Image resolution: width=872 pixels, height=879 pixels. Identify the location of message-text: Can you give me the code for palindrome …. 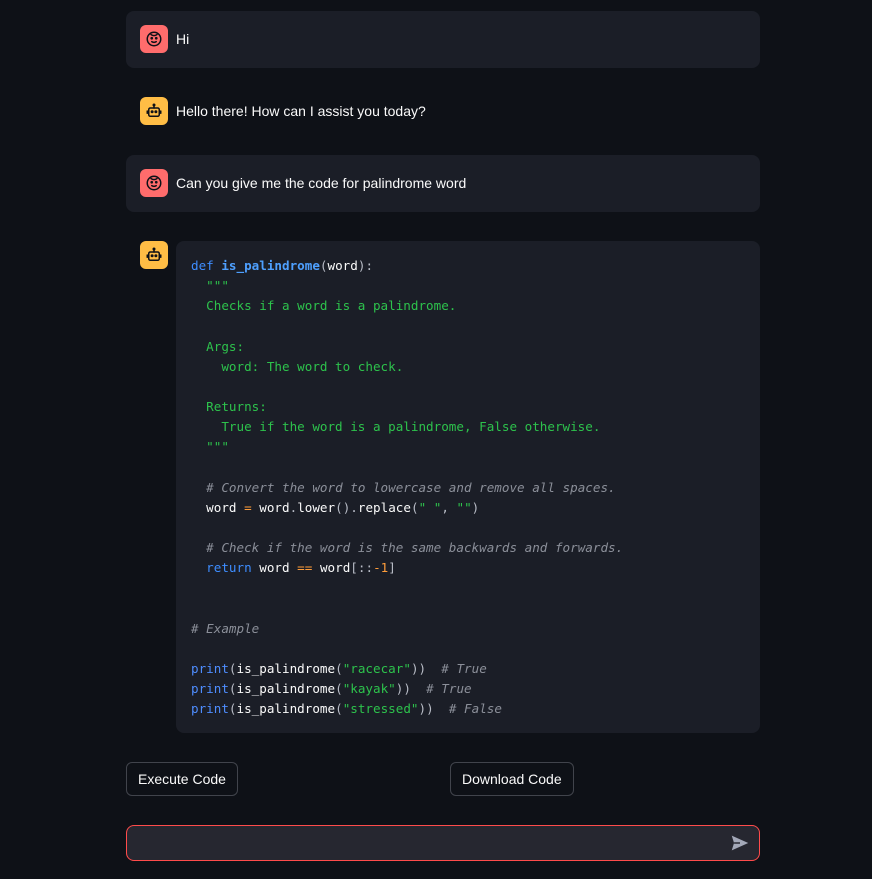
(321, 183).